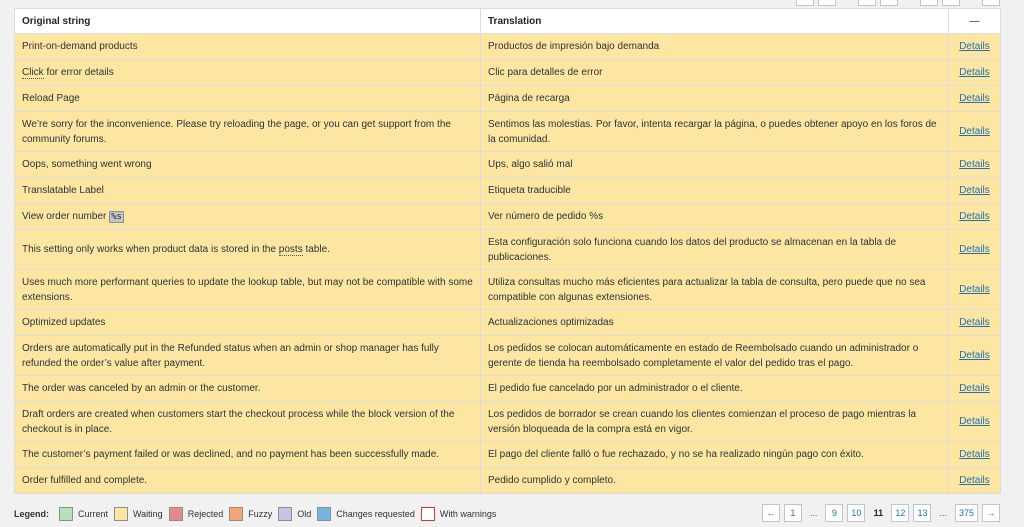  Describe the element at coordinates (714, 216) in the screenshot. I see `translation-cell: Ver número de pedido %s` at that location.